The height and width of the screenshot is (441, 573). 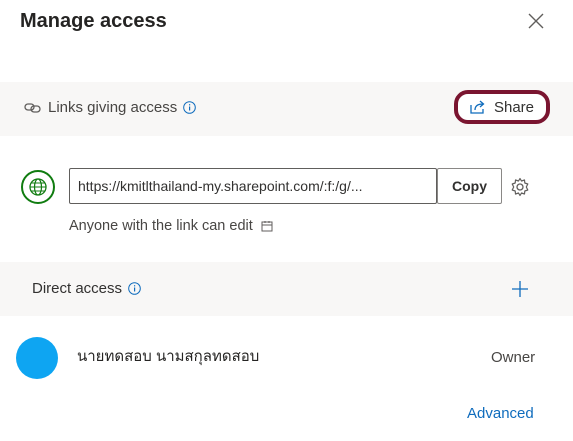 What do you see at coordinates (77, 288) in the screenshot?
I see `direct-access-label: Direct access` at bounding box center [77, 288].